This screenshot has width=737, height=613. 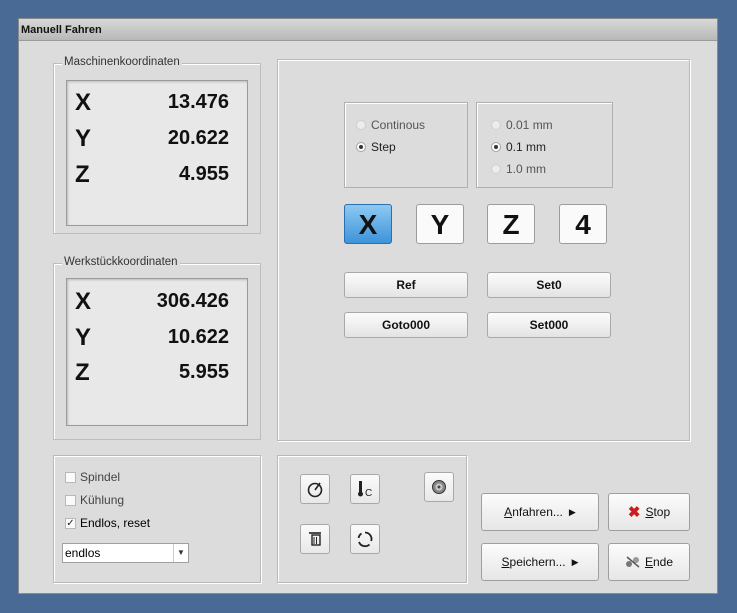 I want to click on work-coordinates-legend: Werkstückkoordinaten, so click(x=121, y=262).